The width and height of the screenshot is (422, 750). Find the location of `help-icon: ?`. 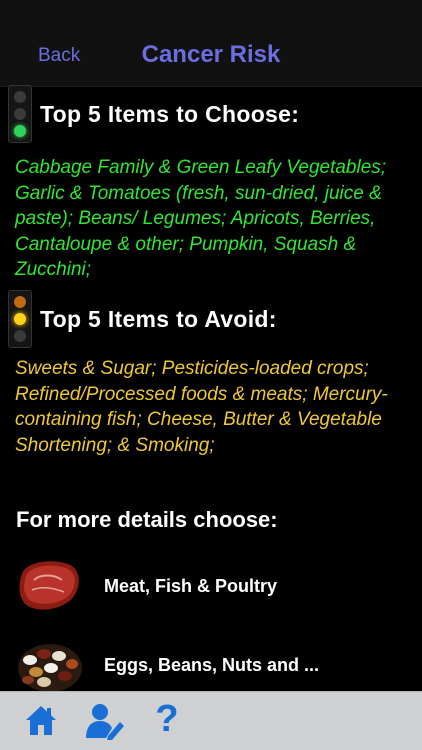

help-icon: ? is located at coordinates (166, 719).